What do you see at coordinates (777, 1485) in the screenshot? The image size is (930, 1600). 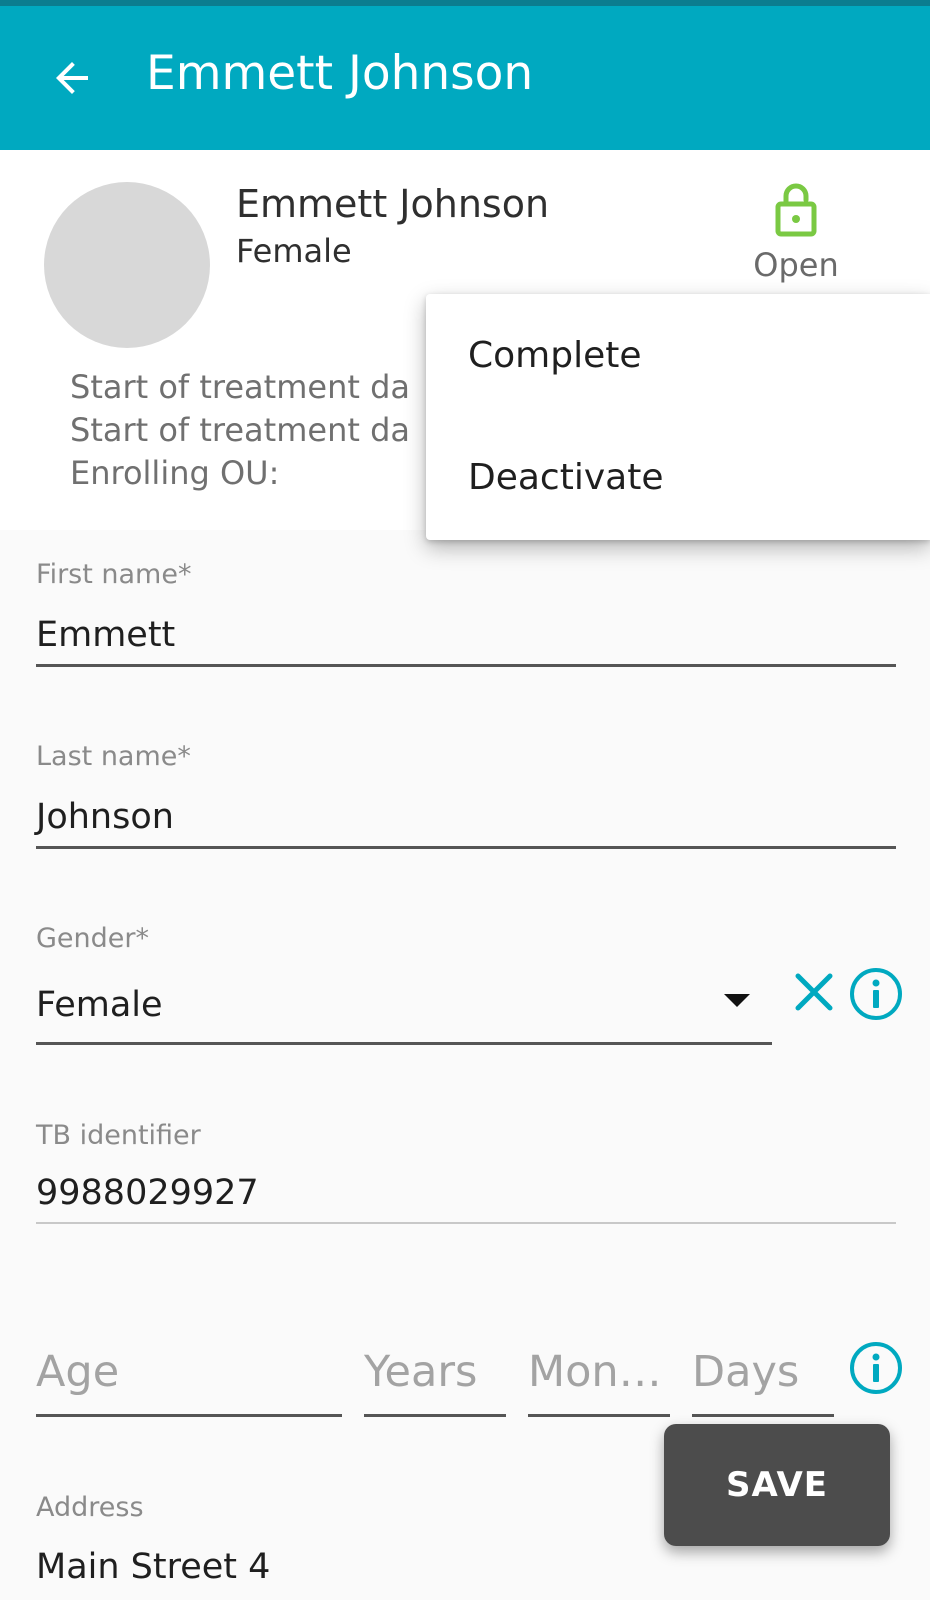 I see `save-button: SAVE` at bounding box center [777, 1485].